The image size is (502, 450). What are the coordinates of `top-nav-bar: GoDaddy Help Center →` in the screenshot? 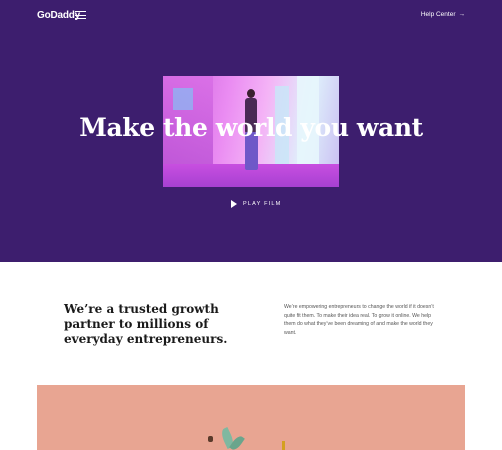 It's located at (251, 15).